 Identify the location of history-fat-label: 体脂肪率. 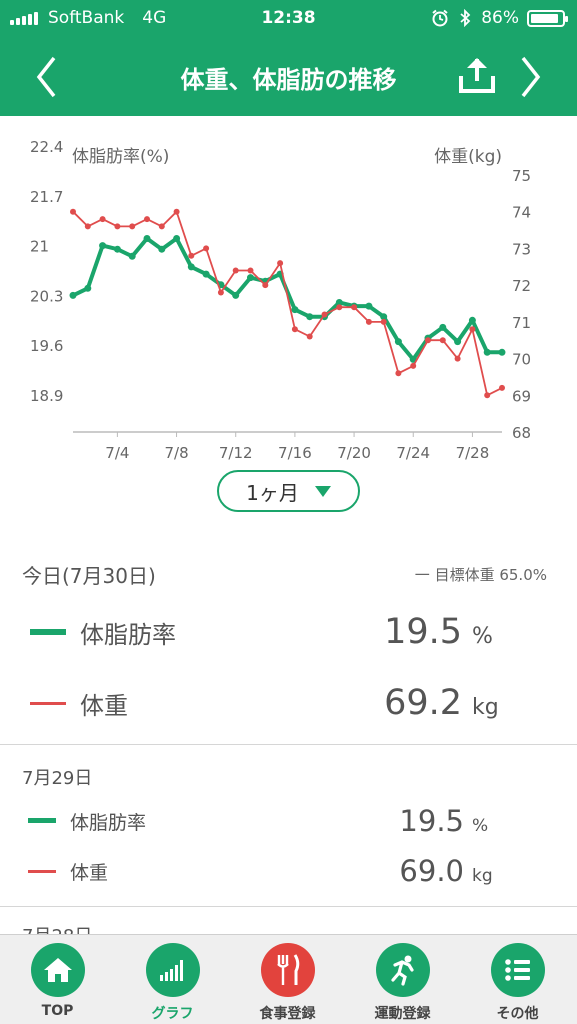
(108, 823).